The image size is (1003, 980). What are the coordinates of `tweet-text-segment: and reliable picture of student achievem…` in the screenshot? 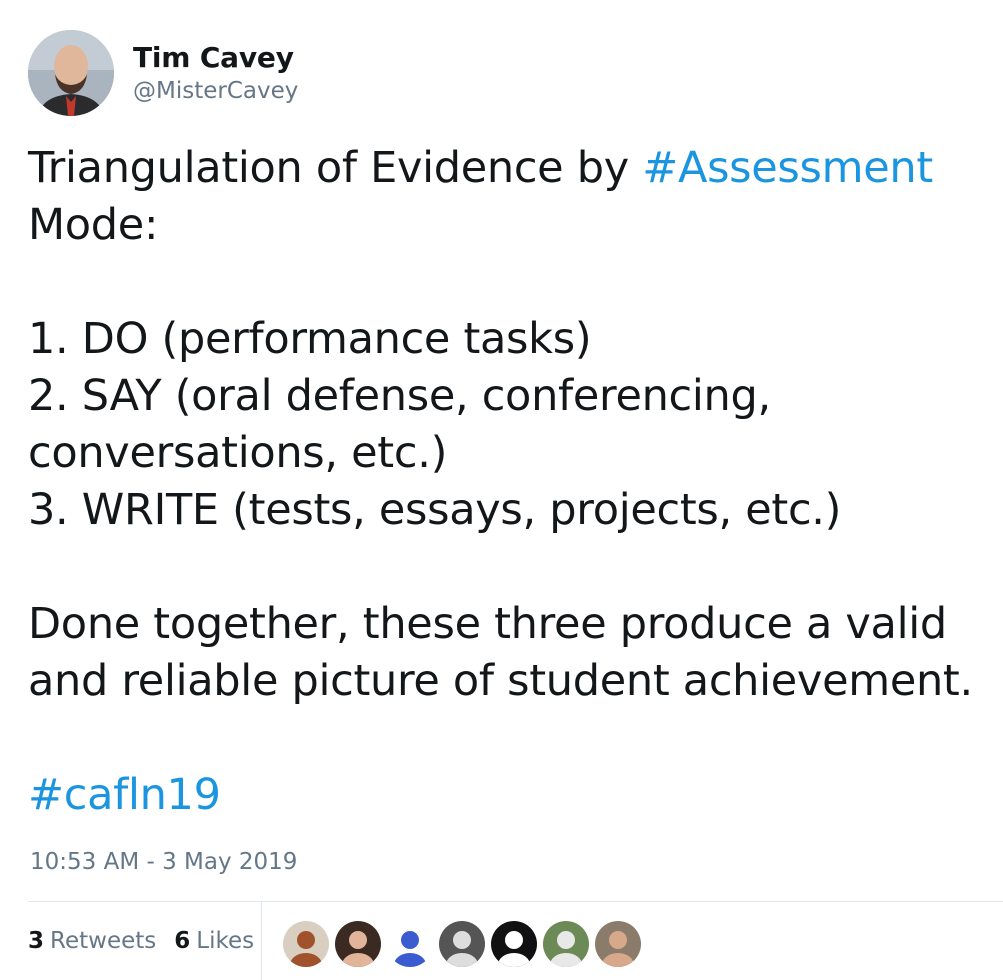 It's located at (500, 681).